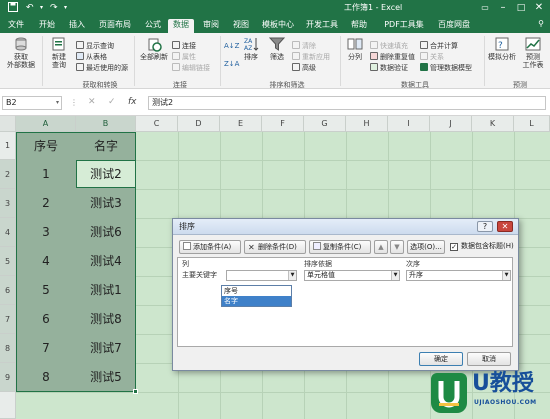 This screenshot has width=550, height=419. I want to click on row-header-1: 1, so click(8, 146).